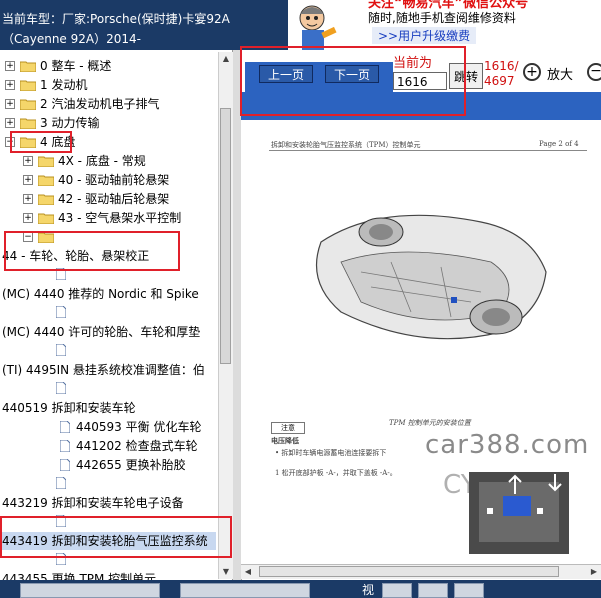 Image resolution: width=601 pixels, height=598 pixels. What do you see at coordinates (100, 104) in the screenshot?
I see `tree-item-label: 2 汽油发动机电子排气` at bounding box center [100, 104].